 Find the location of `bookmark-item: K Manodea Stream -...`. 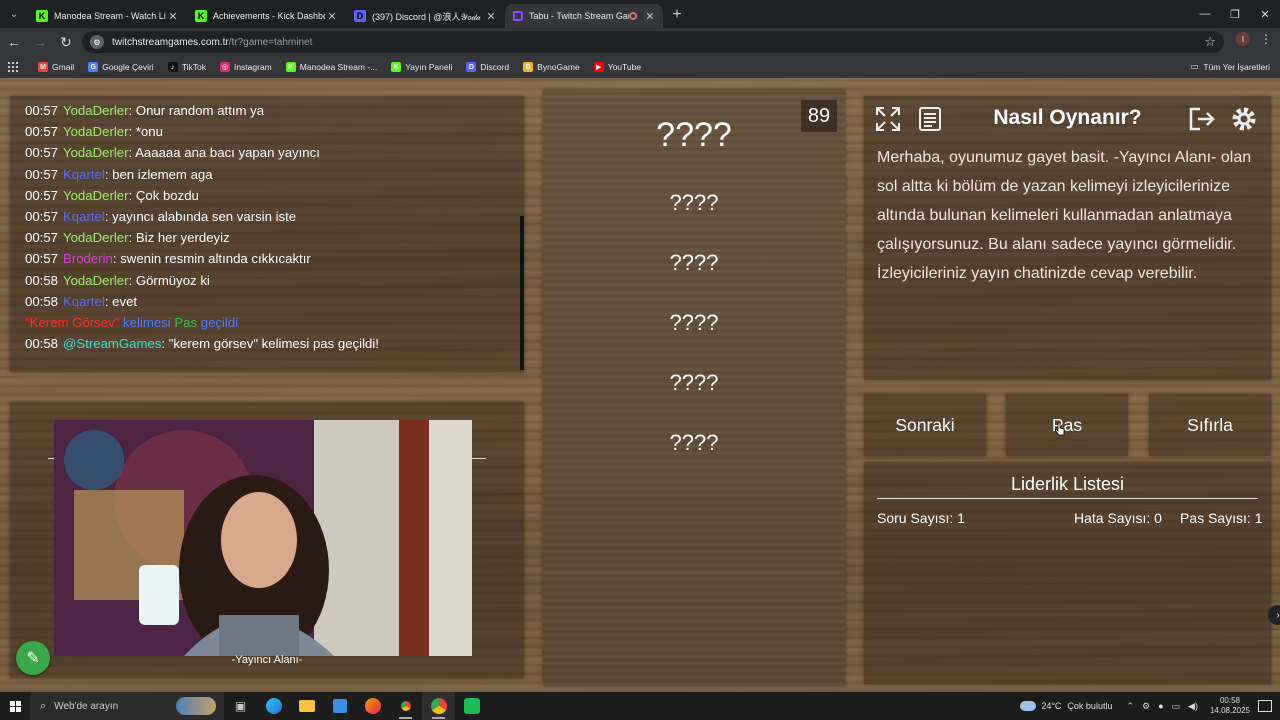

bookmark-item: K Manodea Stream -... is located at coordinates (331, 67).